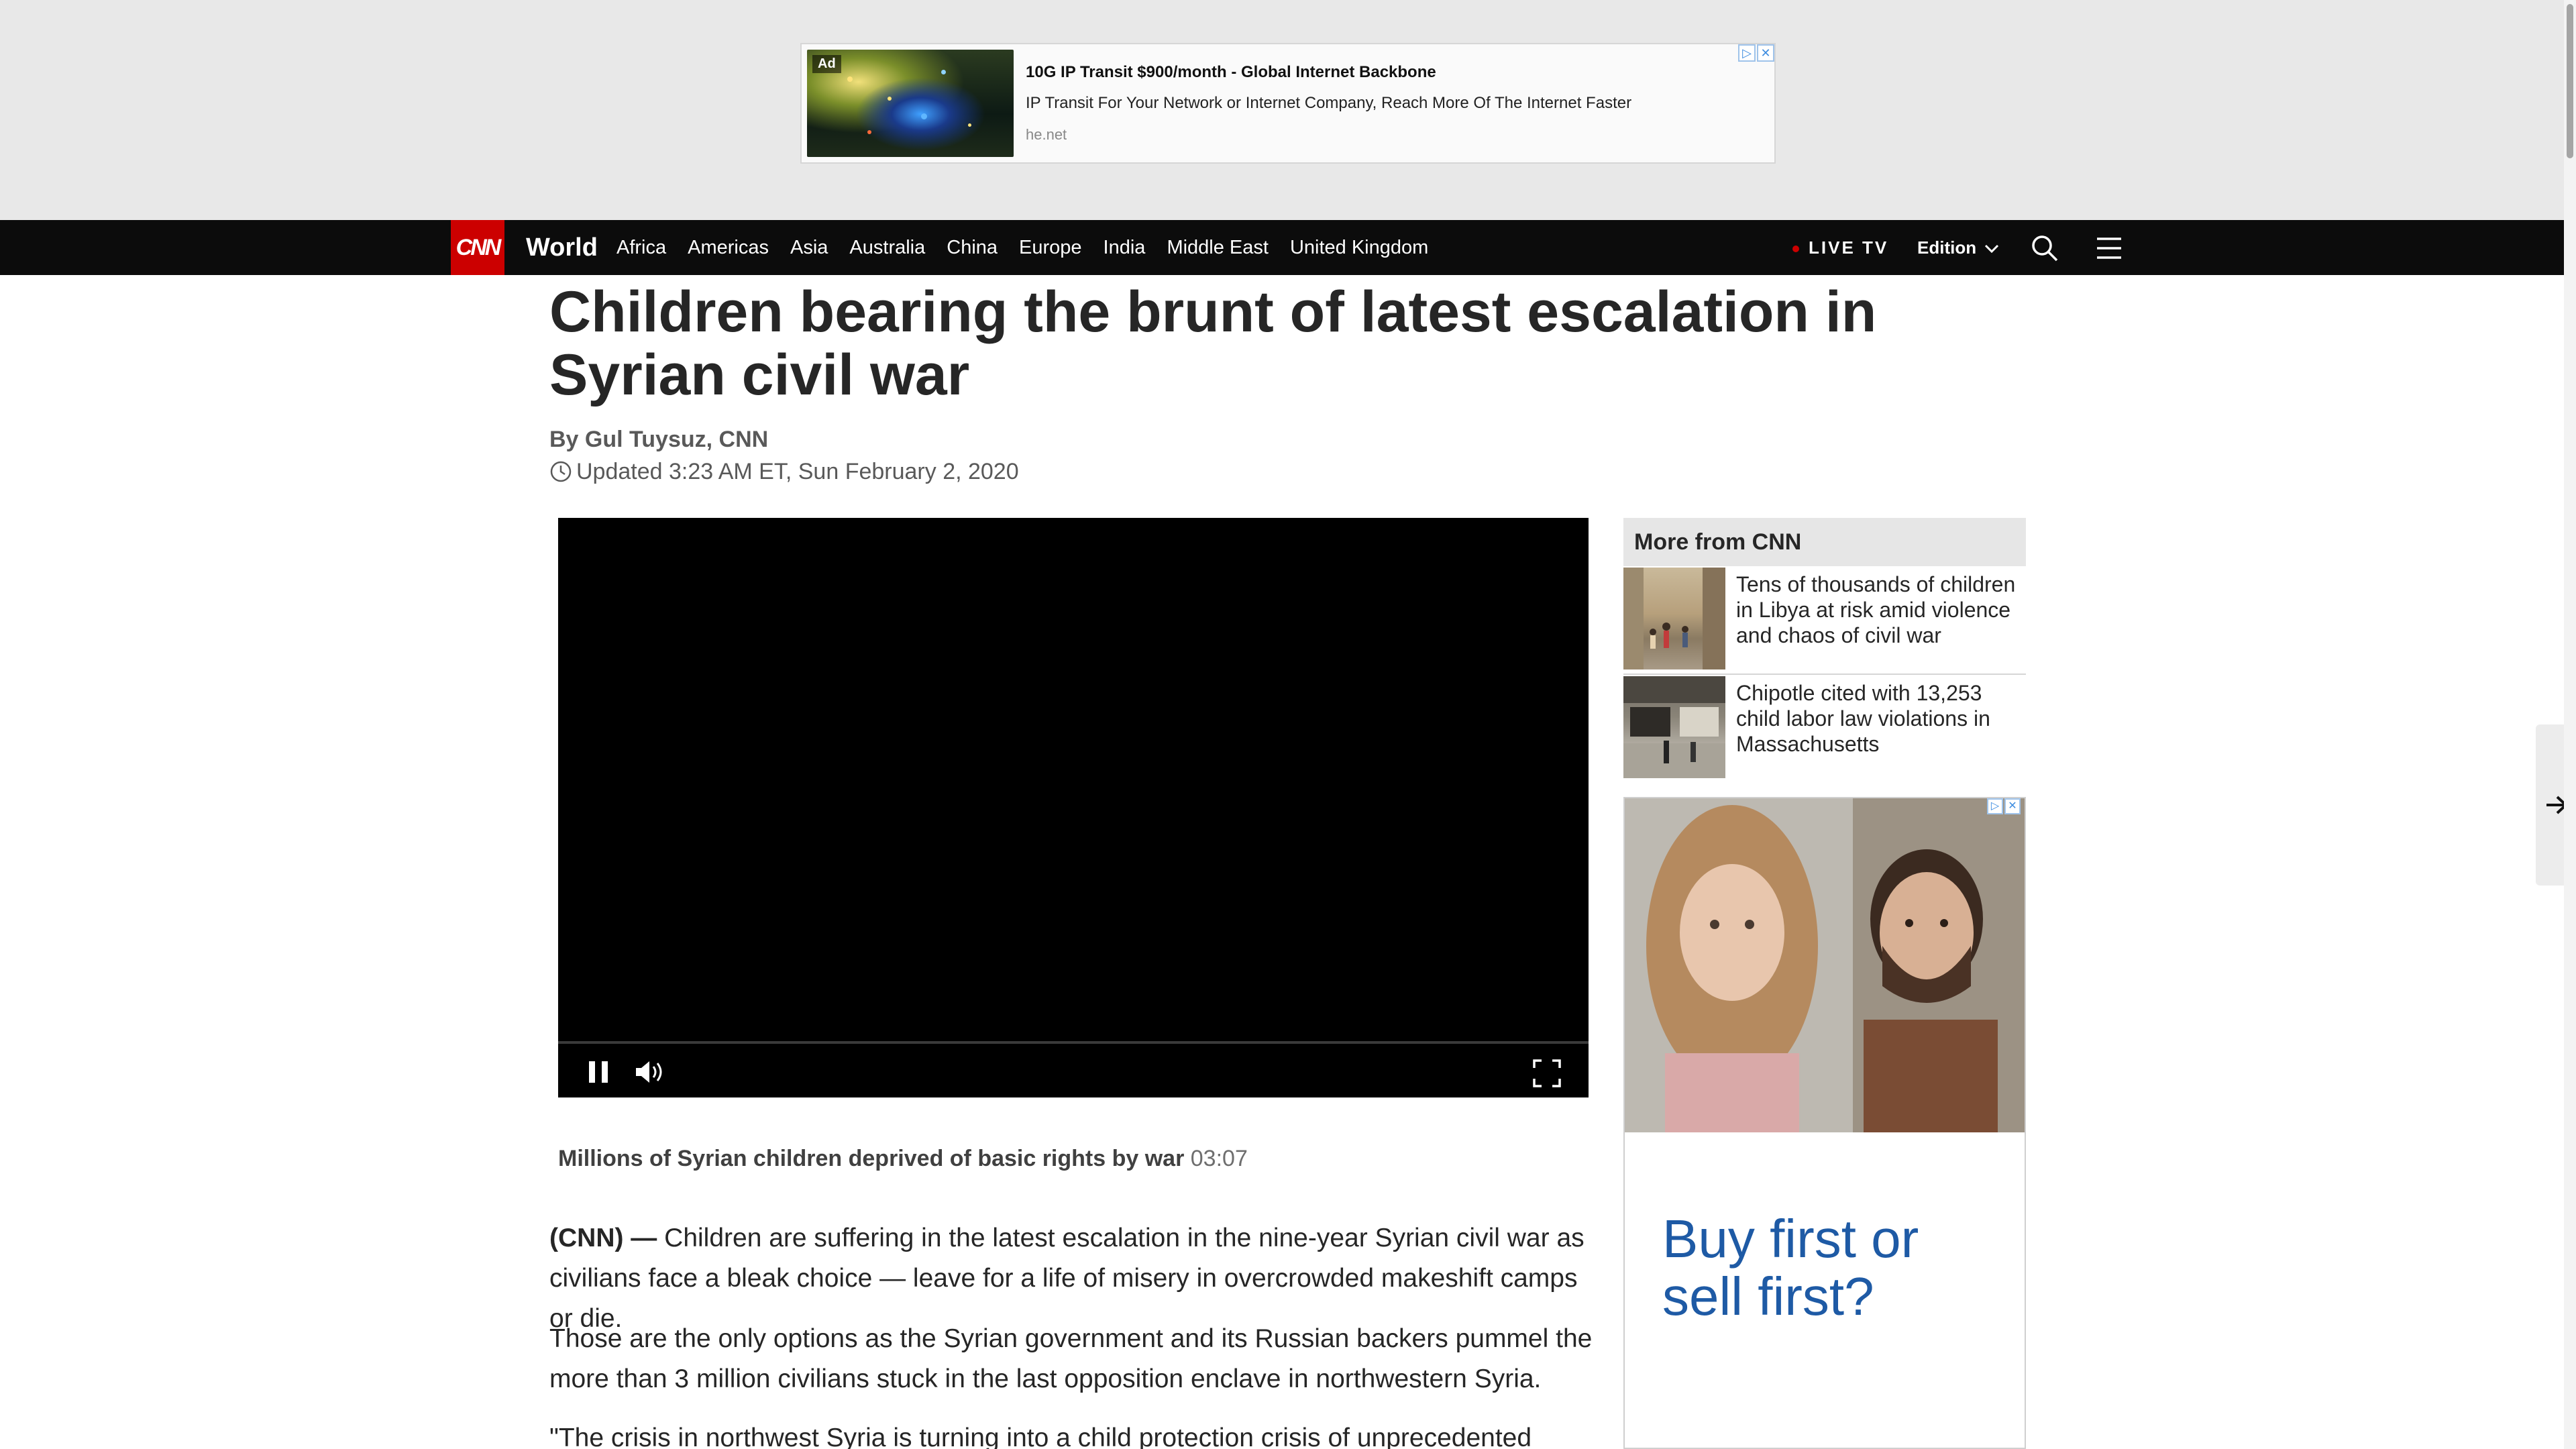 This screenshot has height=1449, width=2576. Describe the element at coordinates (1219, 1158) in the screenshot. I see `video-duration: 03:07` at that location.